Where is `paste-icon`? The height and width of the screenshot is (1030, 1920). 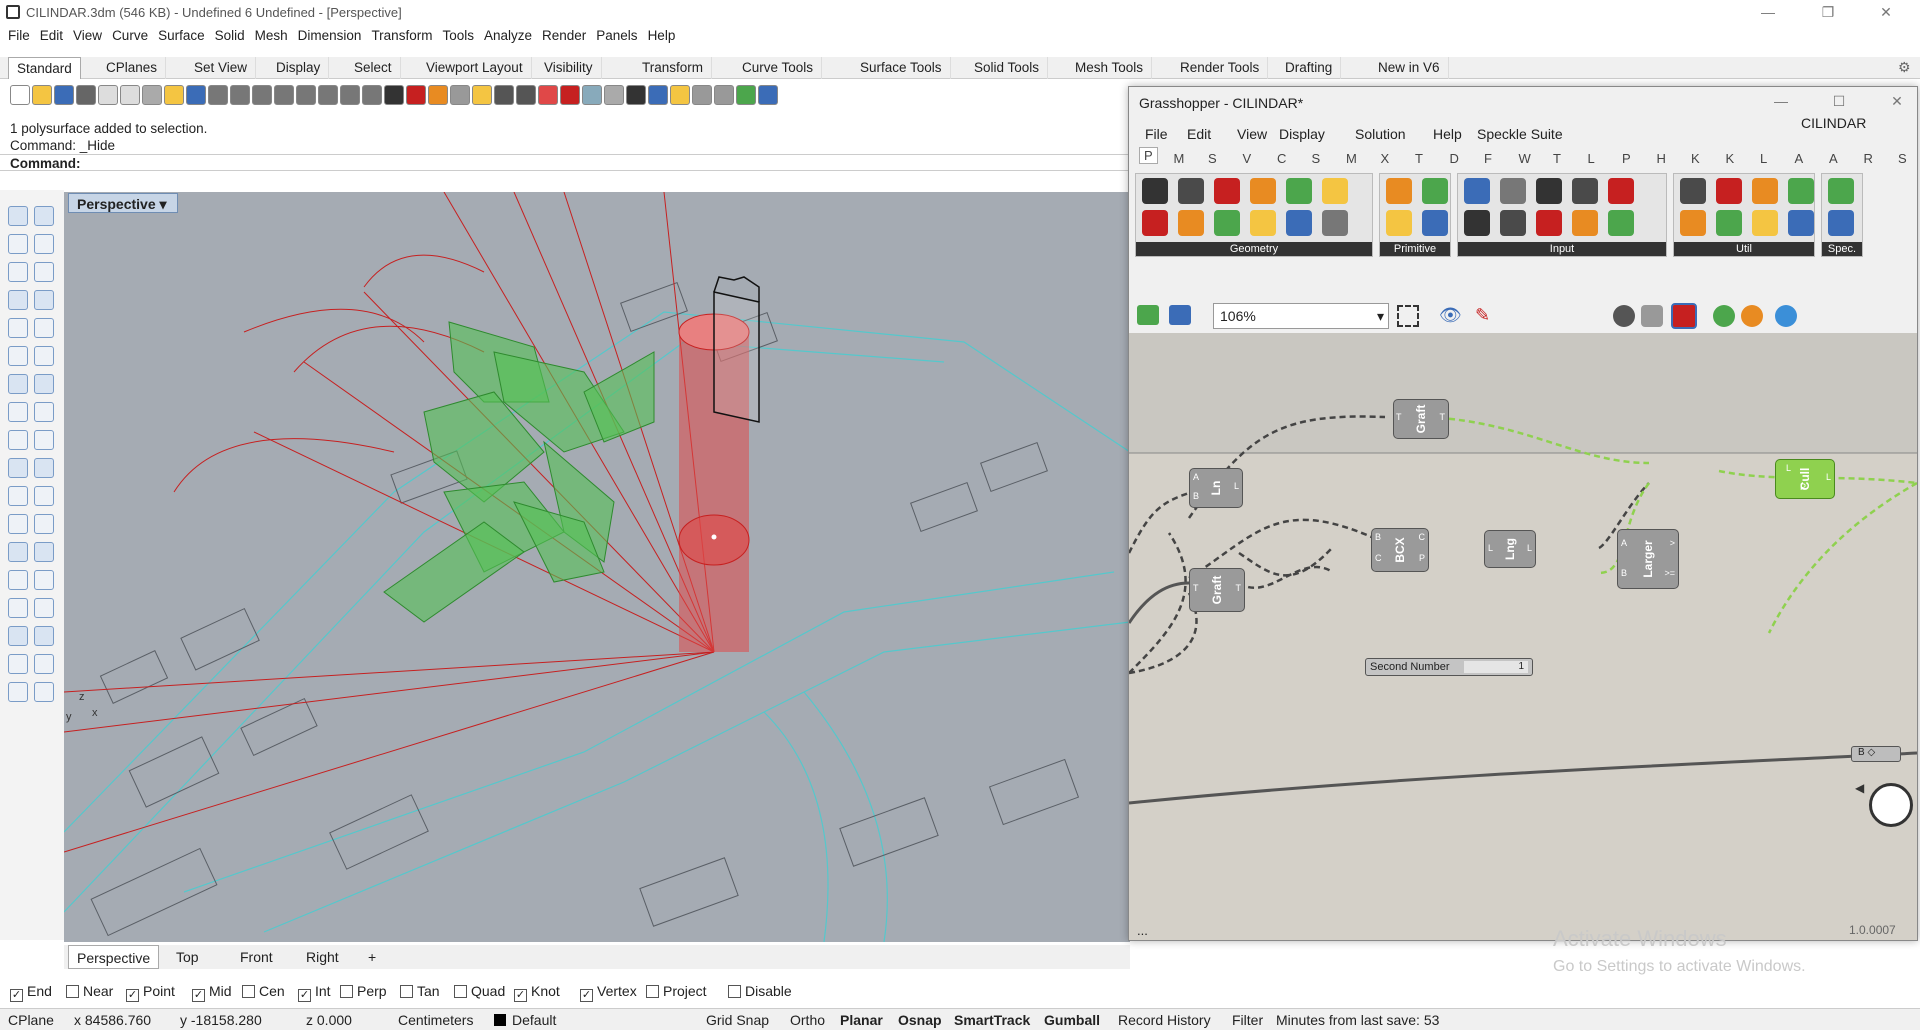 paste-icon is located at coordinates (152, 95).